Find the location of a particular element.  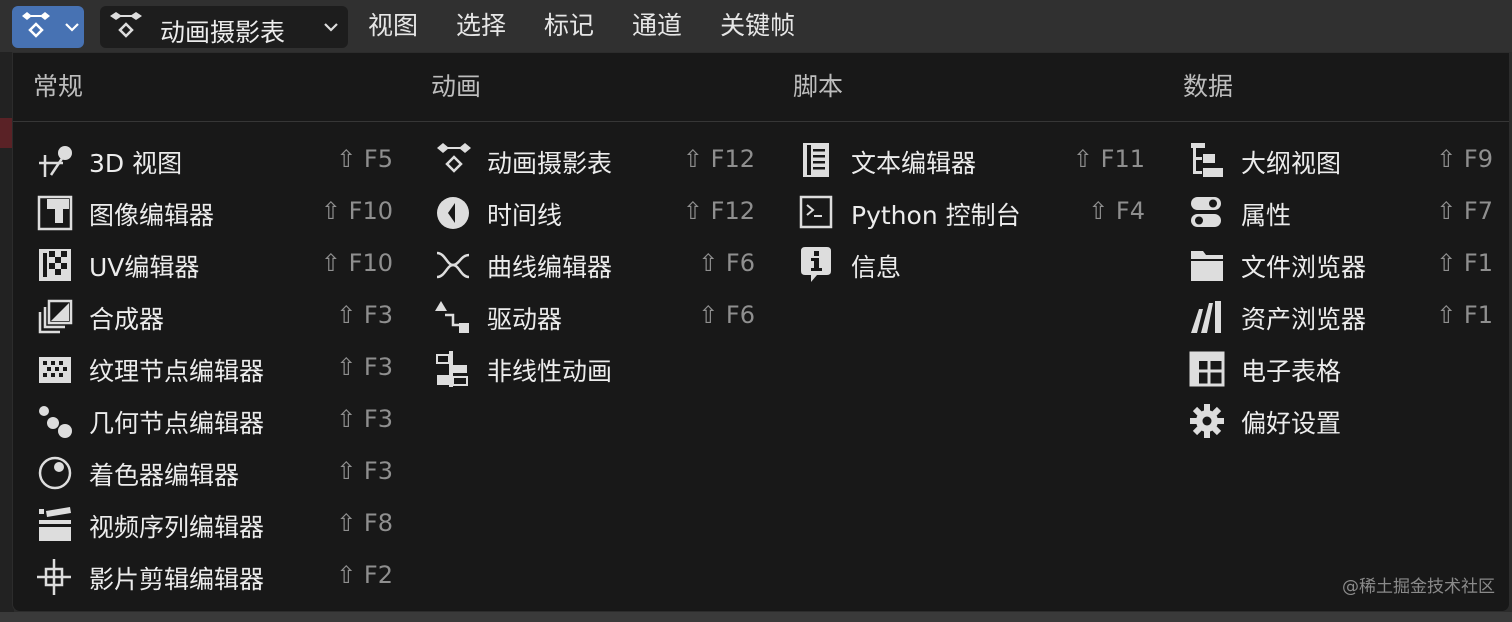

menu-item-properties: 属性 ⇧ F7 is located at coordinates (1341, 212).